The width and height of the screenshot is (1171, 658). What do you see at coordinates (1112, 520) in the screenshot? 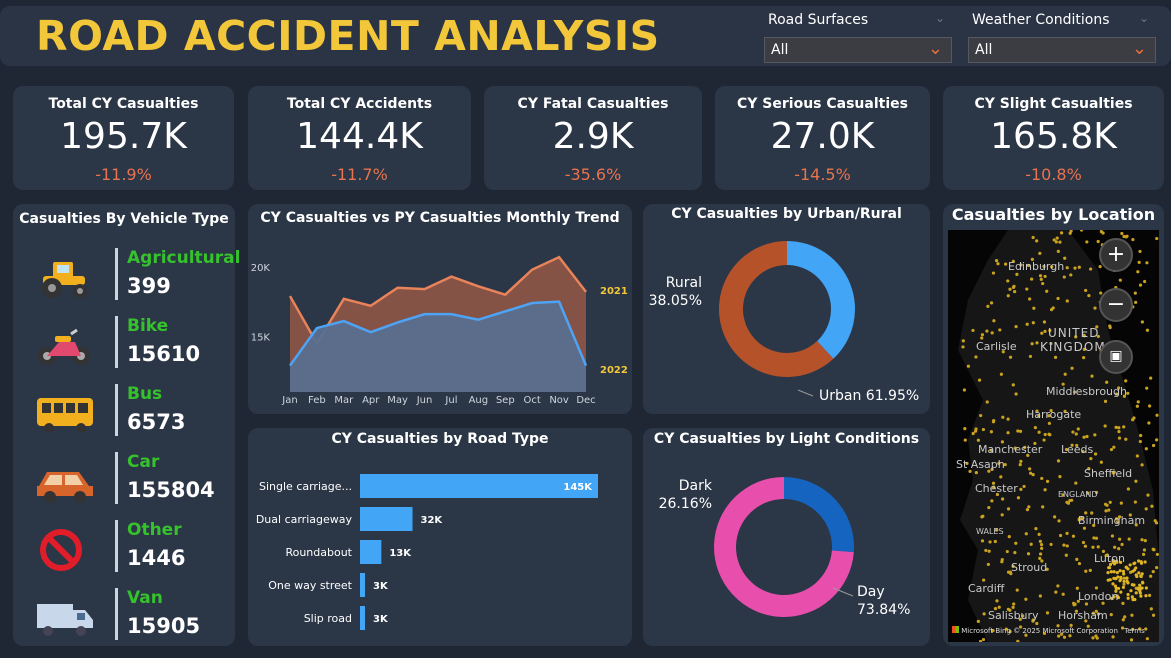
I see `map-place-label: Birmingham` at bounding box center [1112, 520].